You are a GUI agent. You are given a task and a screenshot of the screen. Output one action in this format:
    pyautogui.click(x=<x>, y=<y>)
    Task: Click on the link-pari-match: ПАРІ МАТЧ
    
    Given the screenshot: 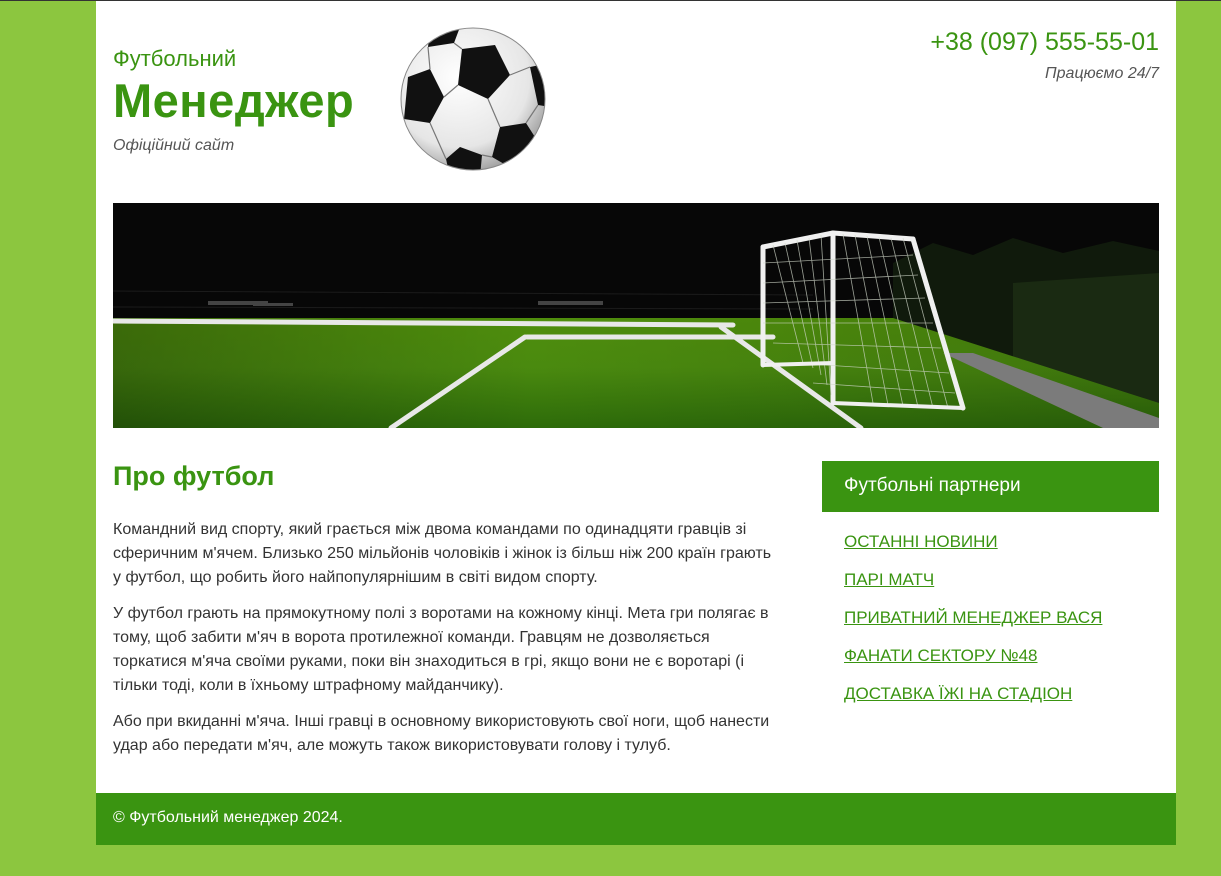 What is the action you would take?
    pyautogui.click(x=889, y=579)
    